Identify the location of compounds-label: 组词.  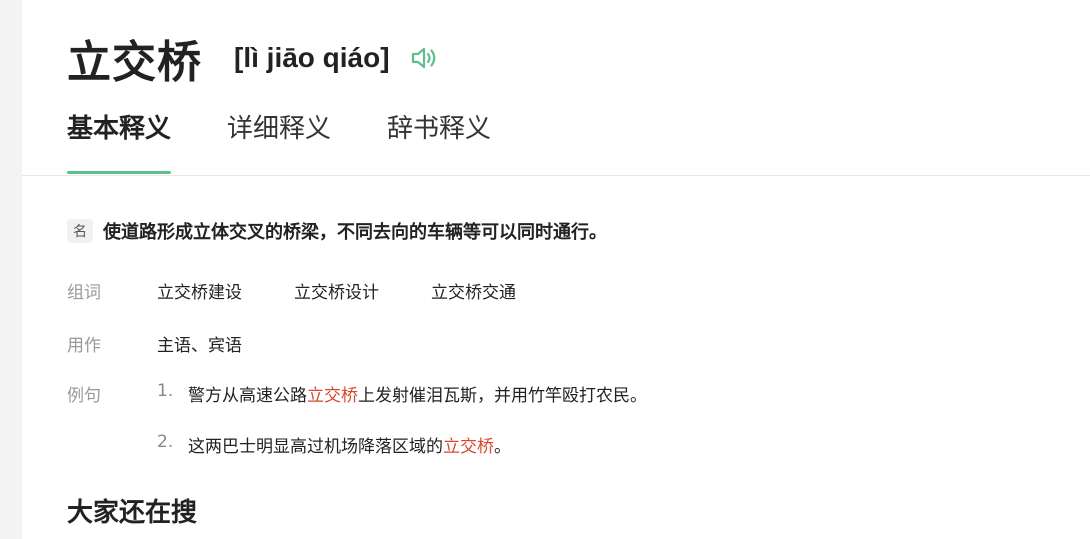
(84, 293).